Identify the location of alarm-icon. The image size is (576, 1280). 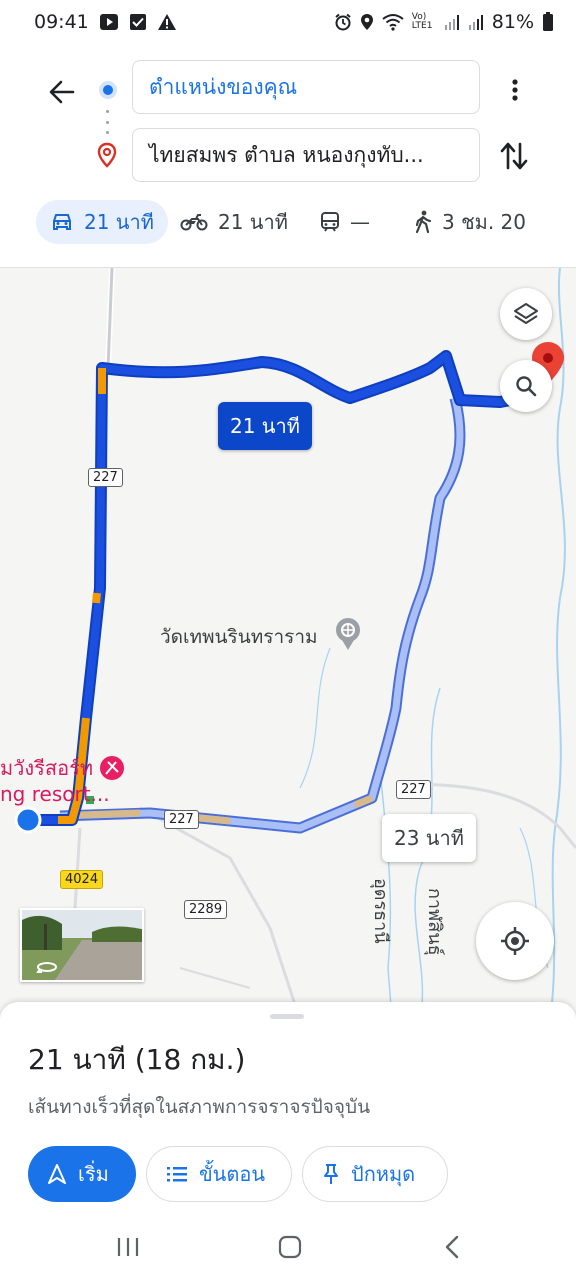
(343, 22).